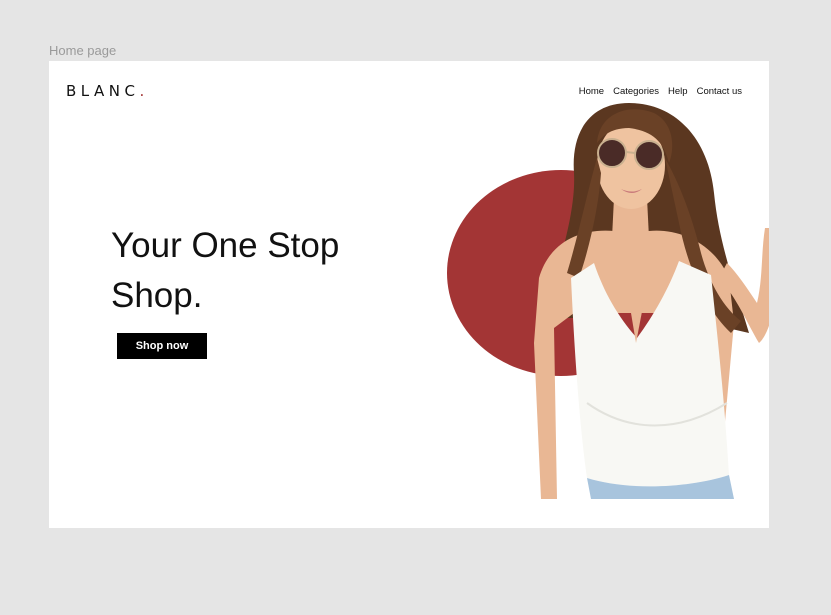  I want to click on nav-item-home: Home, so click(591, 91).